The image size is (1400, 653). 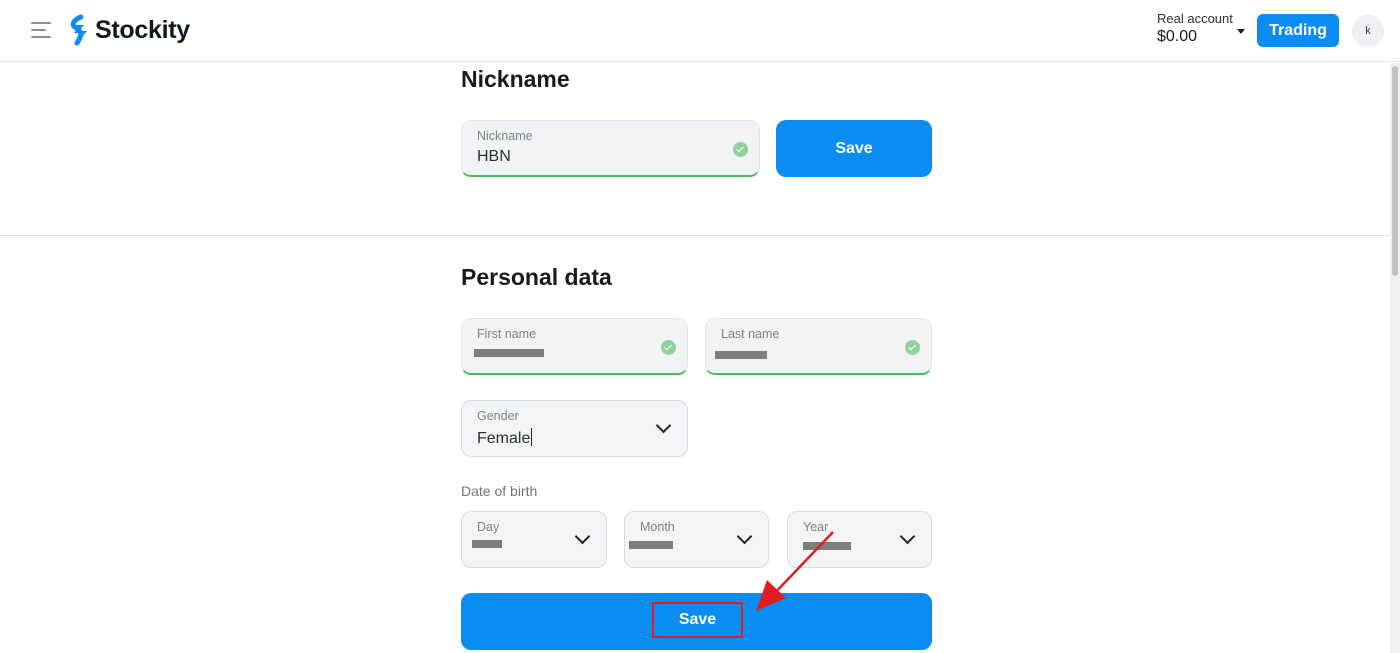 I want to click on gender-value-text: Female, so click(x=504, y=438).